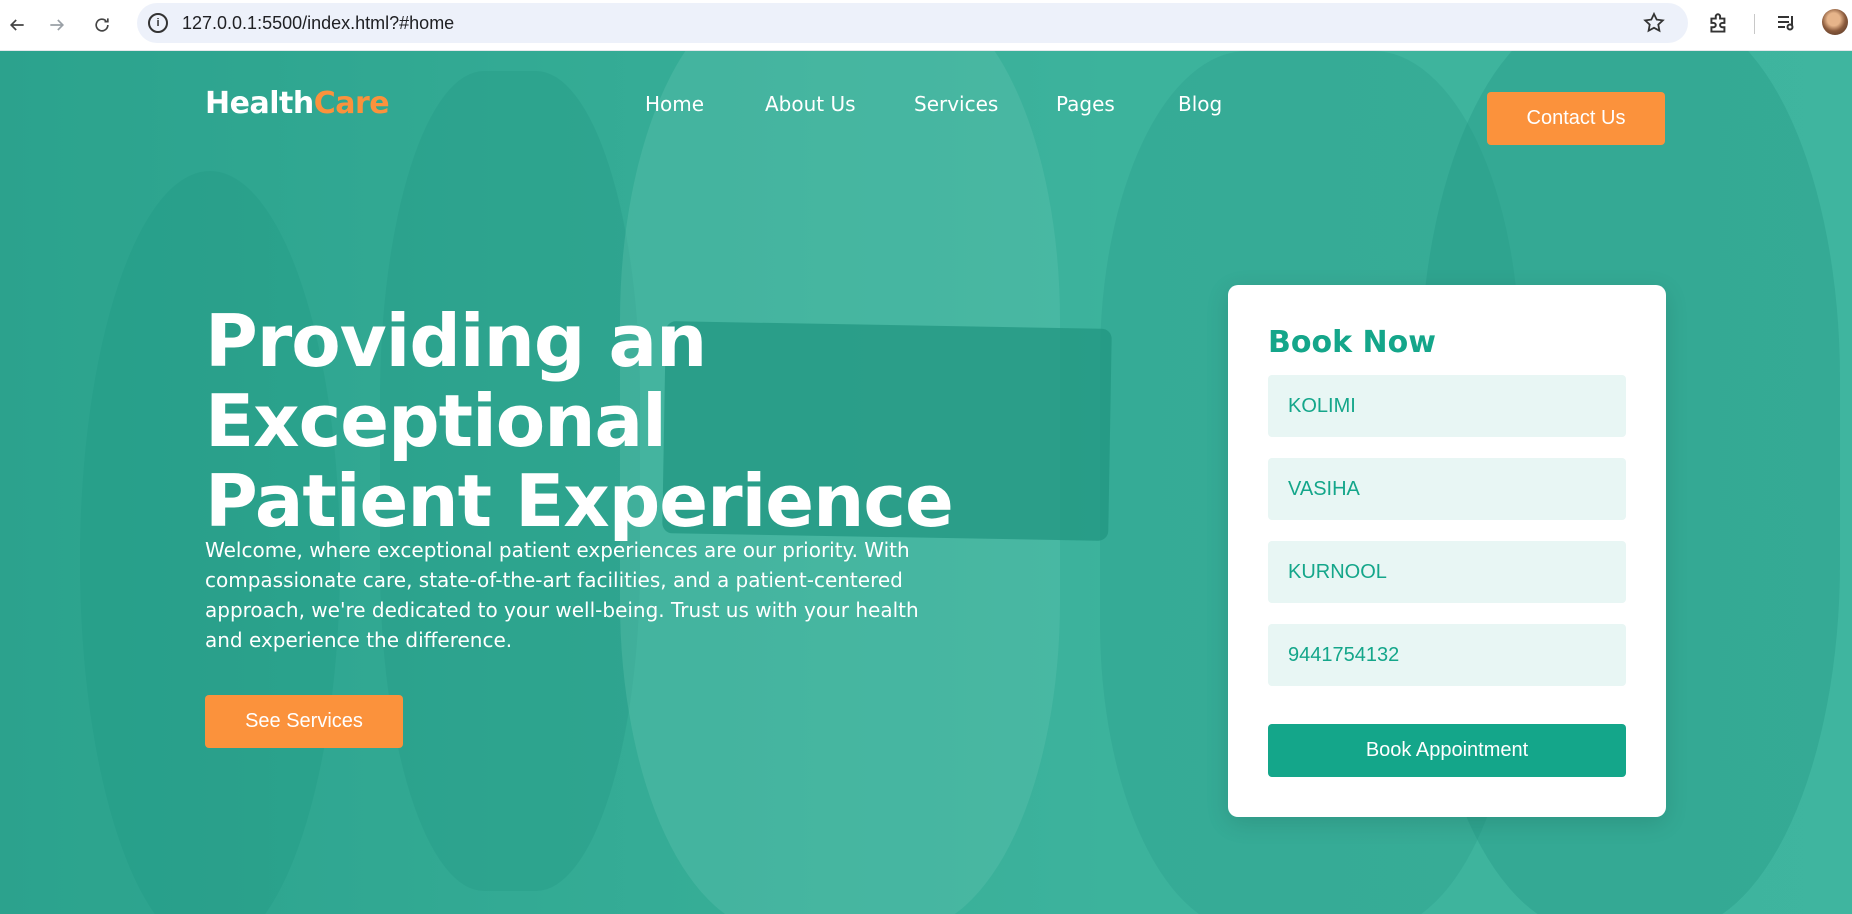  Describe the element at coordinates (57, 25) in the screenshot. I see `forward-icon` at that location.